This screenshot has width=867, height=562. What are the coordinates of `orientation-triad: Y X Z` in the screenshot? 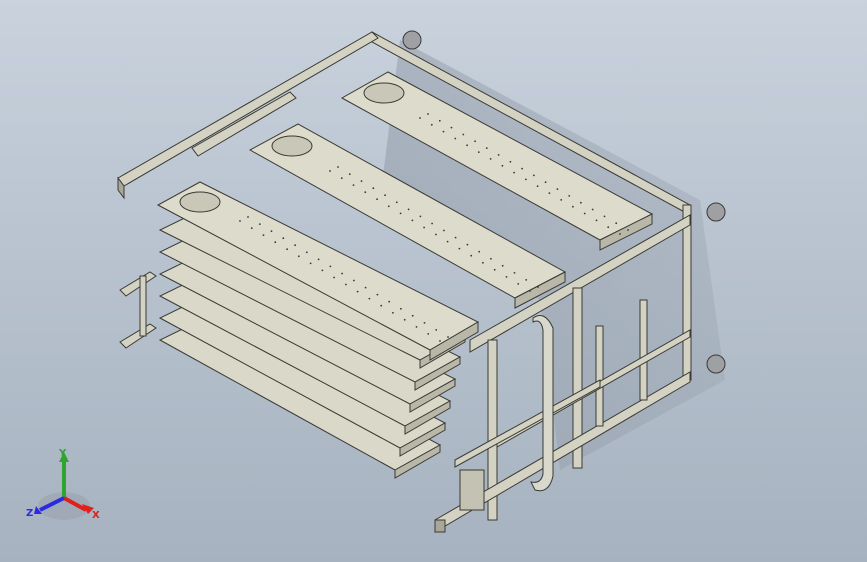 It's located at (67, 488).